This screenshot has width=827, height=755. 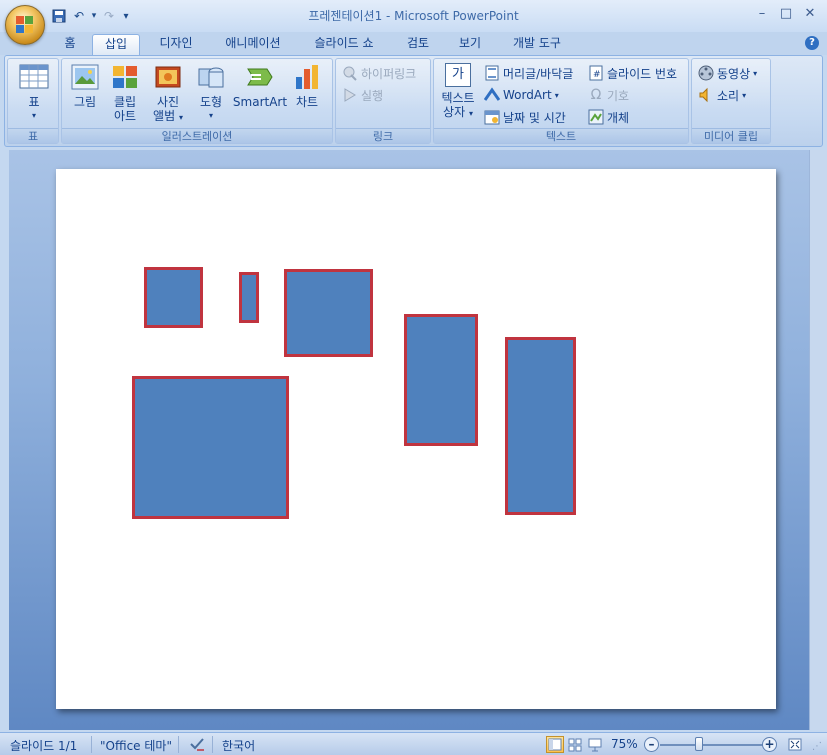 I want to click on hyperlink-button: 하이퍼링크, so click(x=379, y=73).